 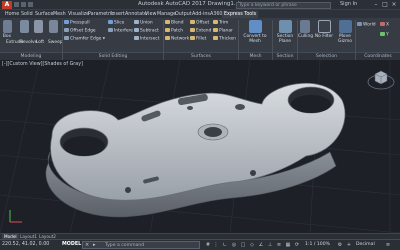 I want to click on ucs-y-button: Y, so click(x=384, y=35).